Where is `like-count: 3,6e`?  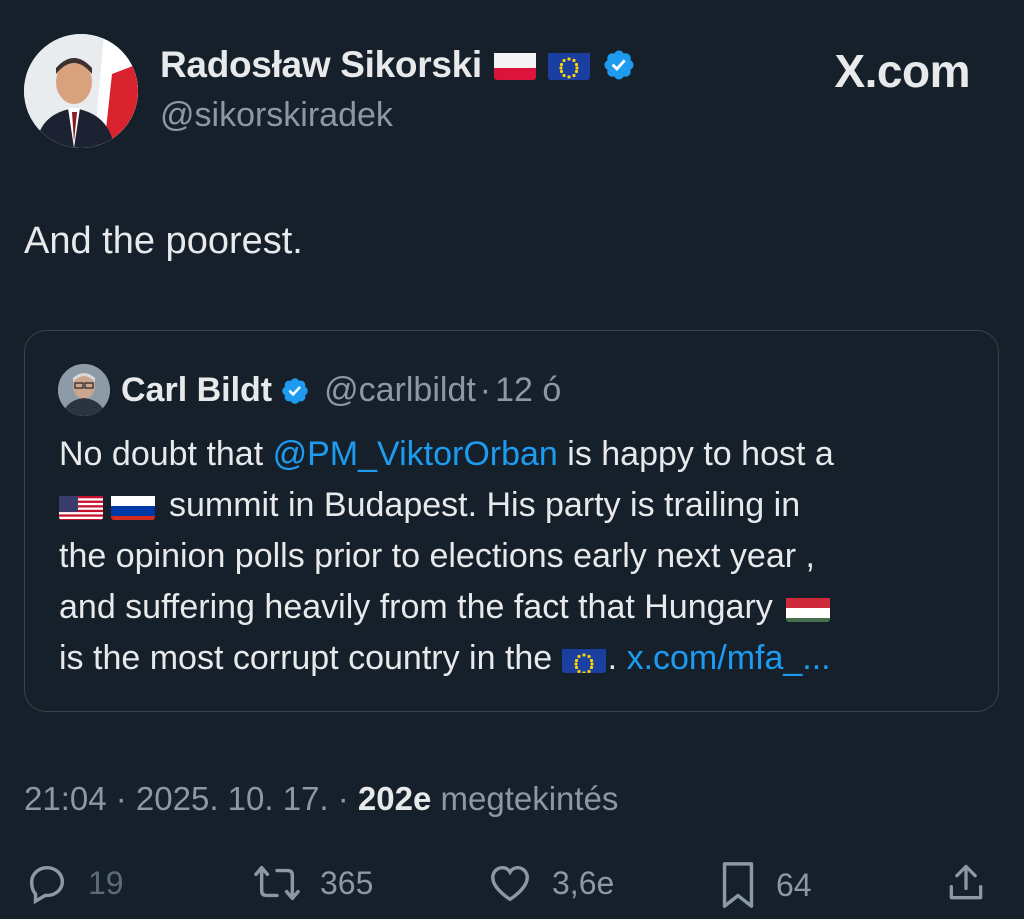
like-count: 3,6e is located at coordinates (583, 882).